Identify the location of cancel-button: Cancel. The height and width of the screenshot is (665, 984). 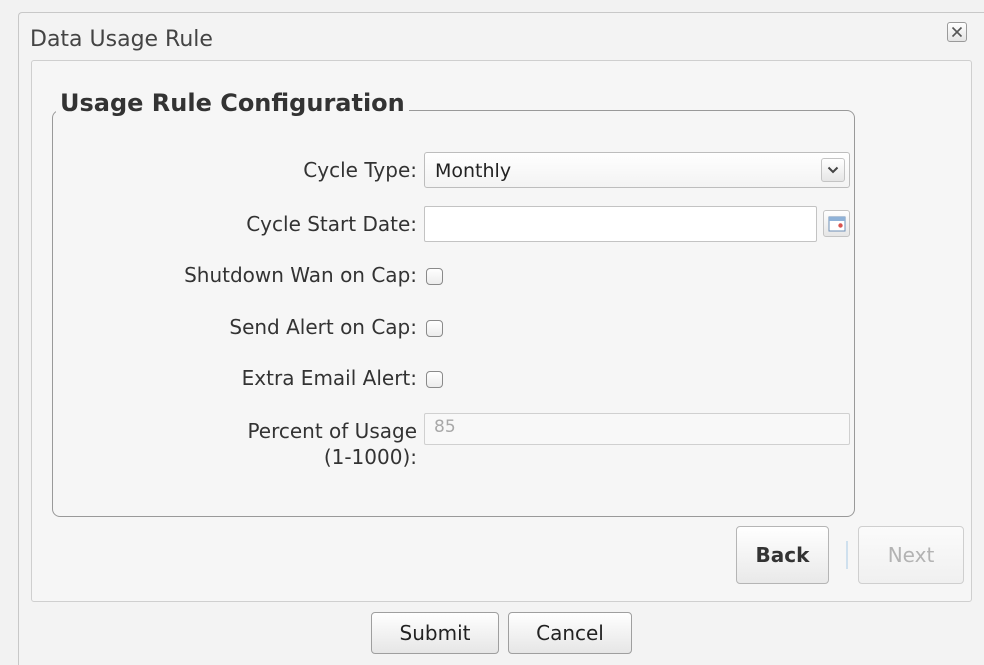
(570, 633).